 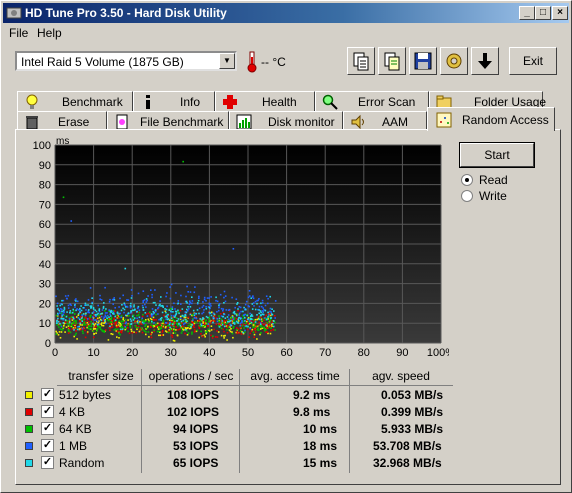 I want to click on save-button, so click(x=423, y=61).